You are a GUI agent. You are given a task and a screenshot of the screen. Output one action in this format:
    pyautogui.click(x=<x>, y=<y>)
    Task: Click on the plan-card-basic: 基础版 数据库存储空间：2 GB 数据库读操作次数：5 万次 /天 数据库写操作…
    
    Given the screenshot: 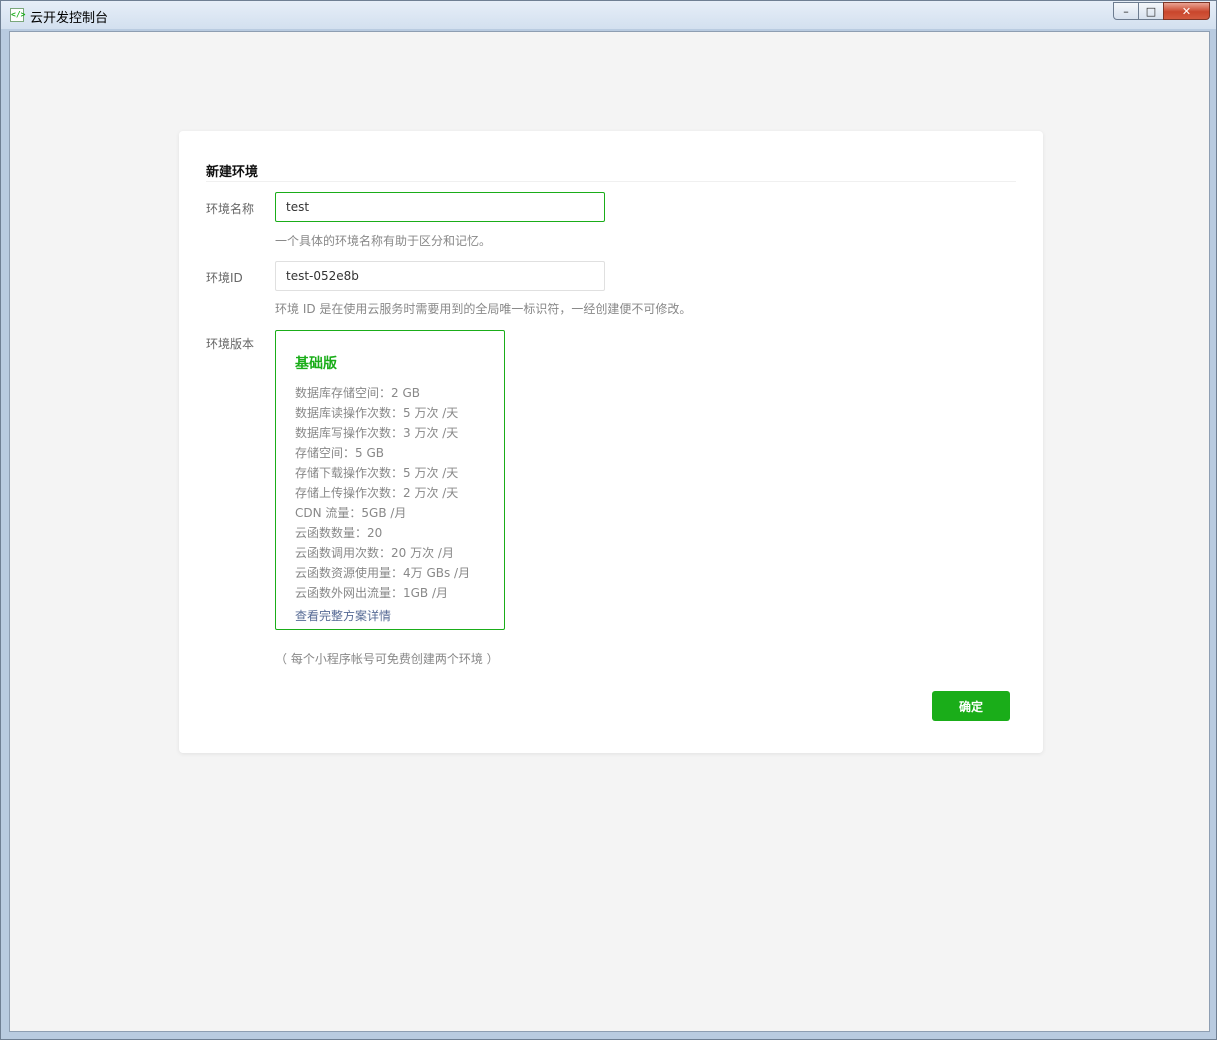 What is the action you would take?
    pyautogui.click(x=390, y=480)
    